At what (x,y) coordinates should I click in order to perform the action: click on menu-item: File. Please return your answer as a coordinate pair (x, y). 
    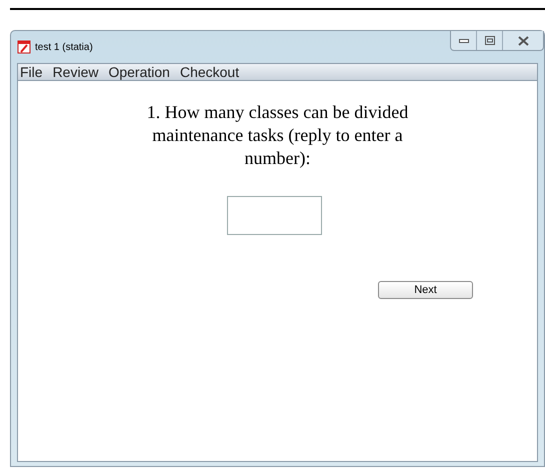
    Looking at the image, I should click on (31, 72).